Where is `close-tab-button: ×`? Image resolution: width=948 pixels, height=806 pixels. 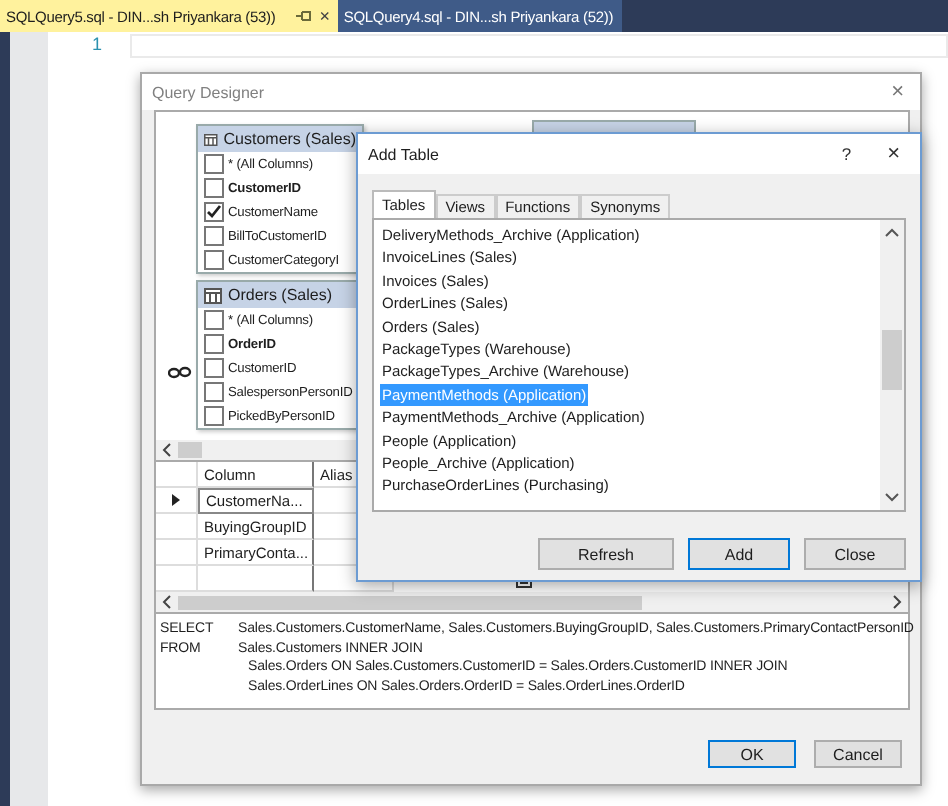 close-tab-button: × is located at coordinates (324, 16).